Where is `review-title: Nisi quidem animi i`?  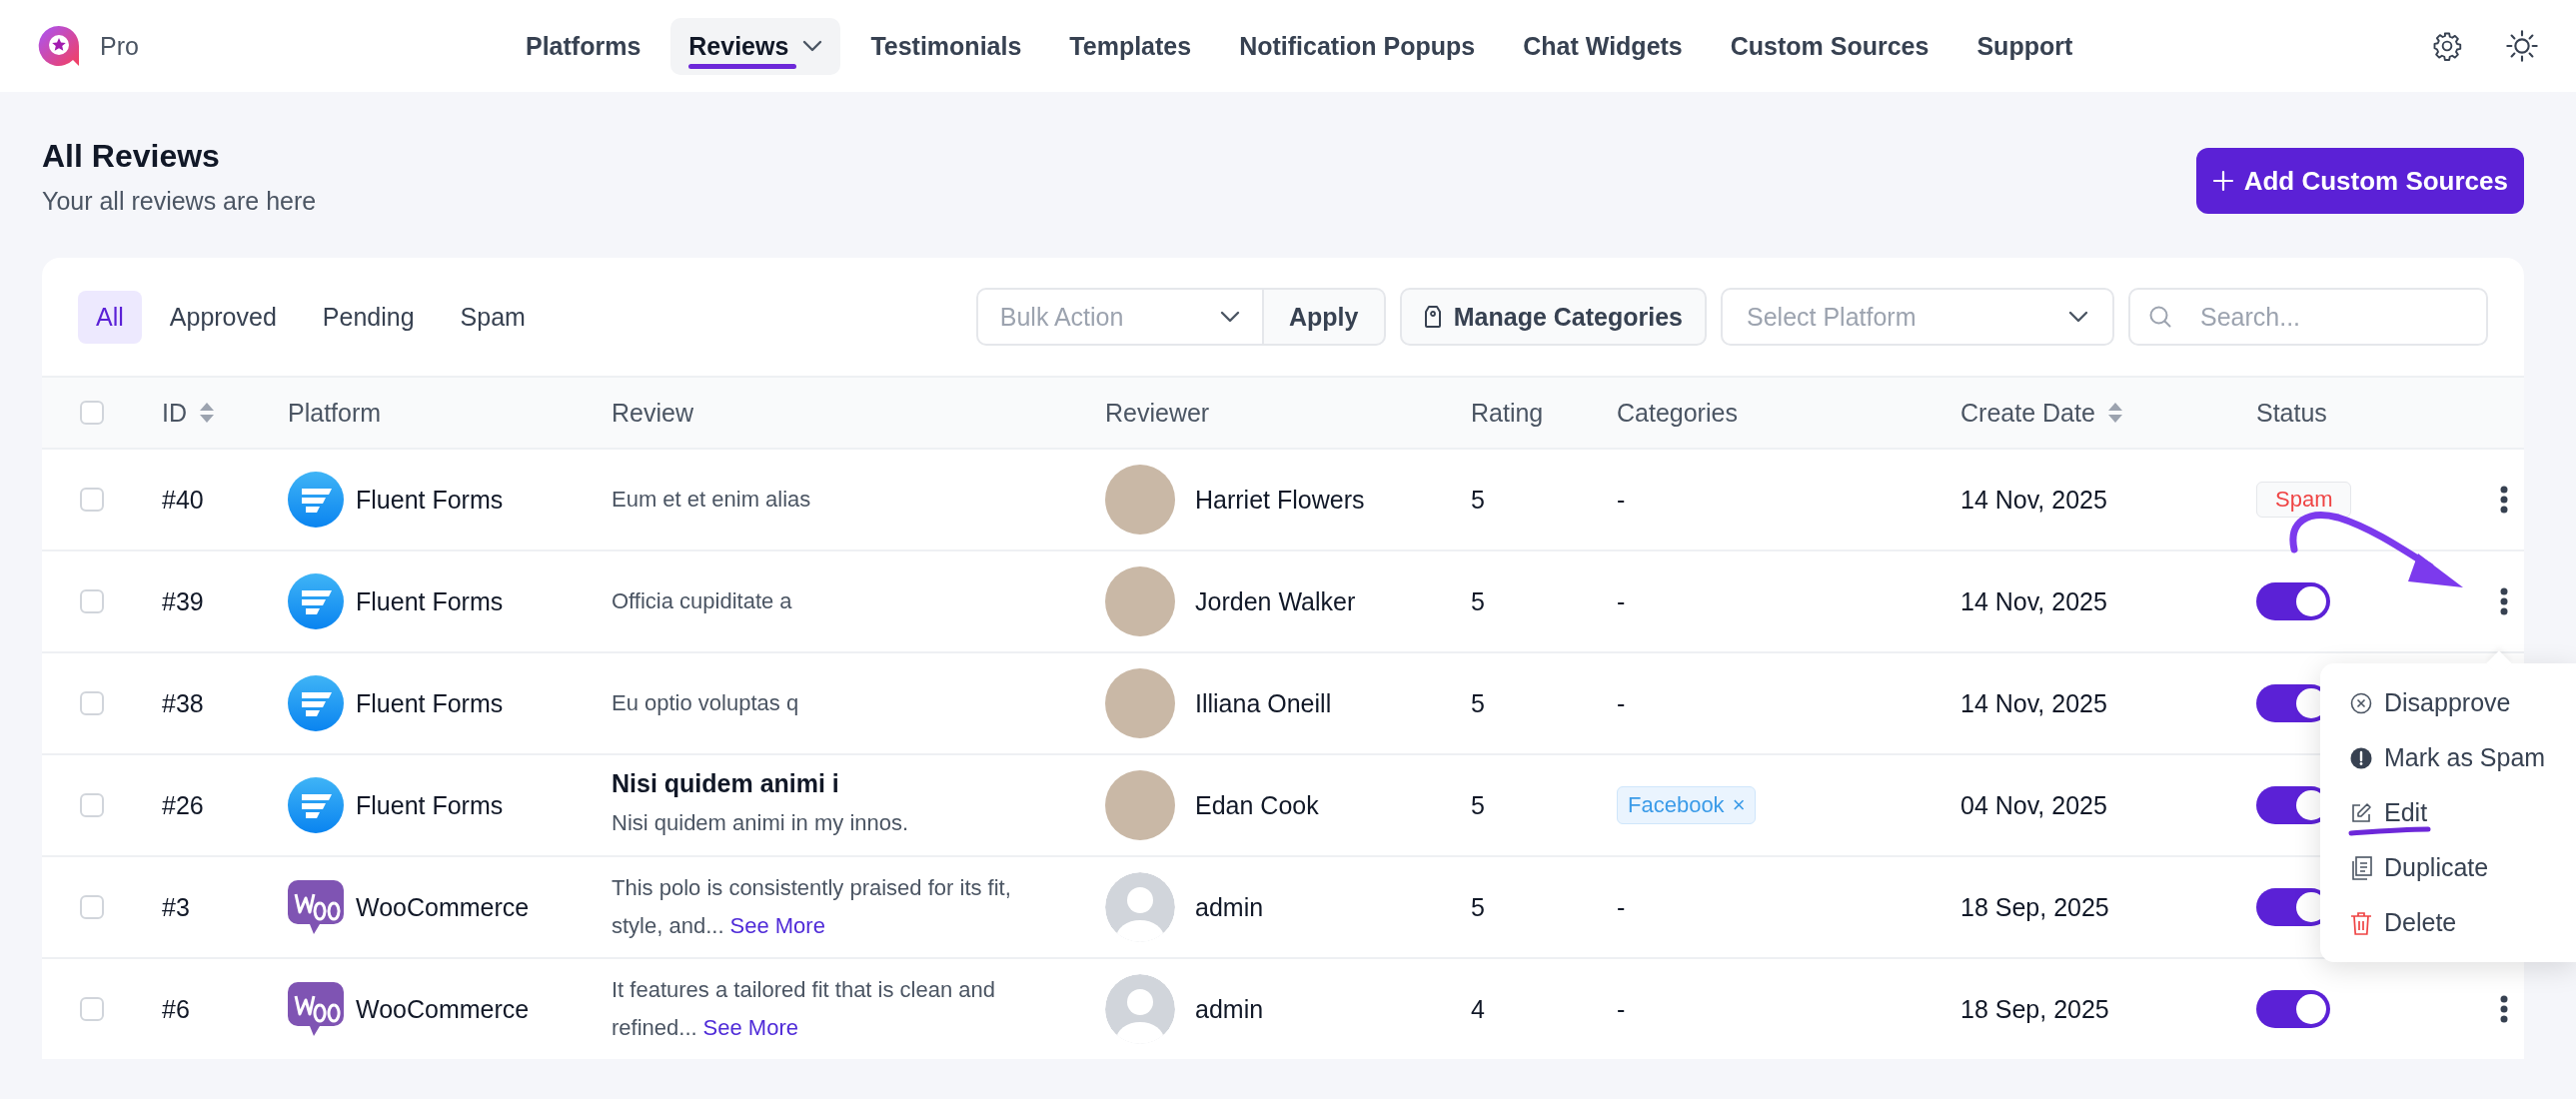 review-title: Nisi quidem animi i is located at coordinates (726, 783).